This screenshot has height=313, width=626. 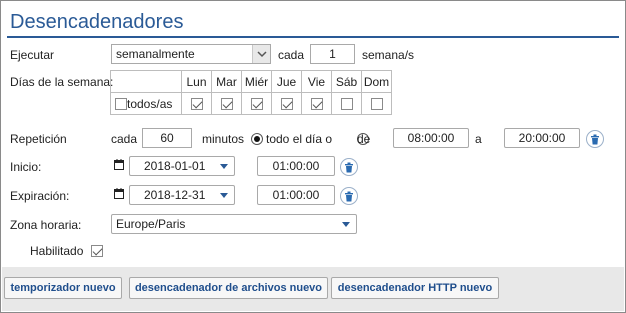 I want to click on run-label: Ejecutar, so click(x=32, y=55).